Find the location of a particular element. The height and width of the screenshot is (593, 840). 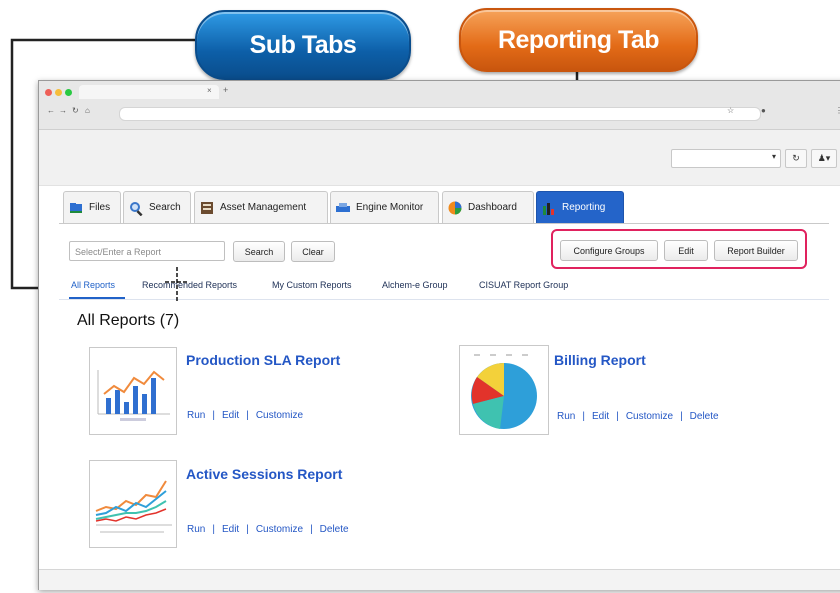

dashboard-icon is located at coordinates (455, 207).